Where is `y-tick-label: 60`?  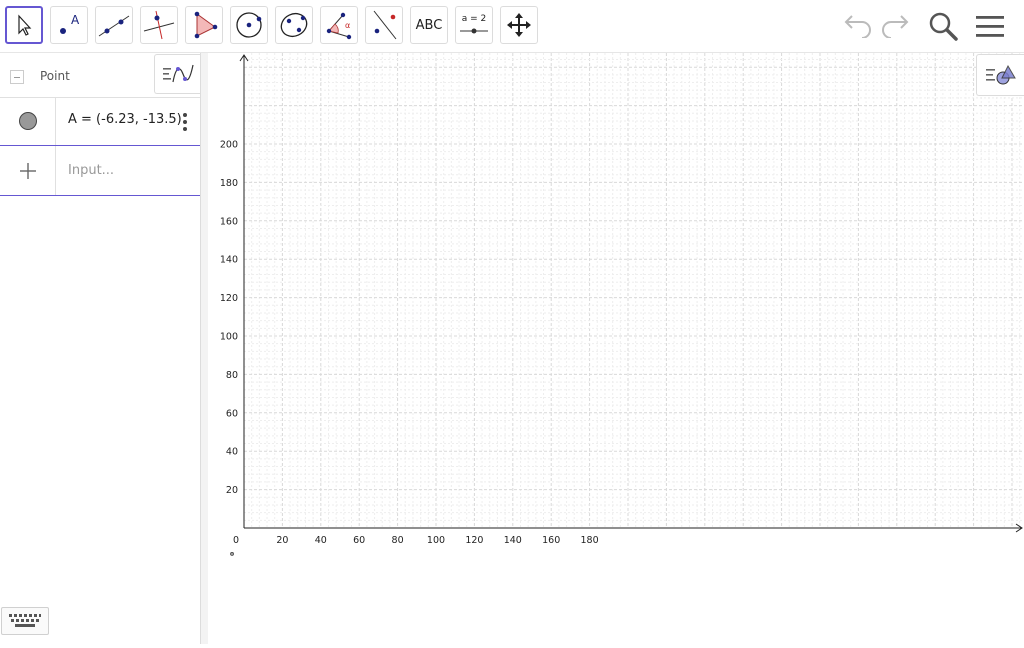
y-tick-label: 60 is located at coordinates (232, 413).